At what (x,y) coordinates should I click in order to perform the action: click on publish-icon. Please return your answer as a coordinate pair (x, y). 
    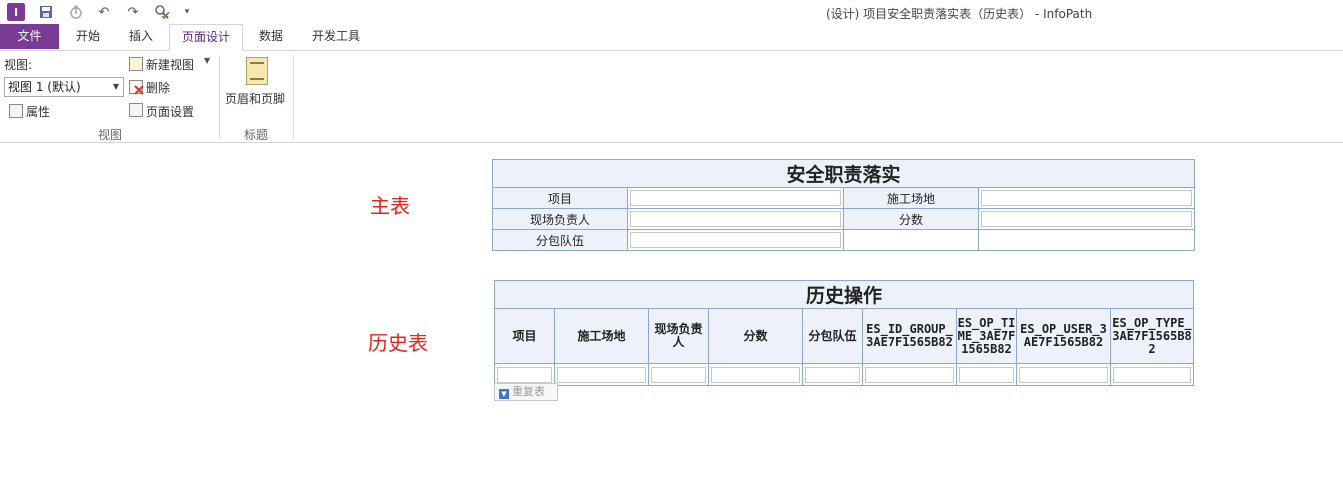
    Looking at the image, I should click on (76, 12).